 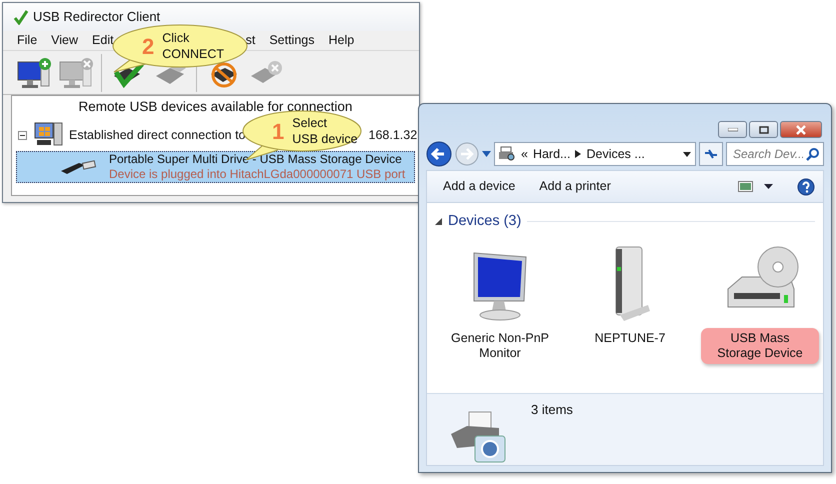 I want to click on device-label: Generic Non-PnP Monitor, so click(x=500, y=346).